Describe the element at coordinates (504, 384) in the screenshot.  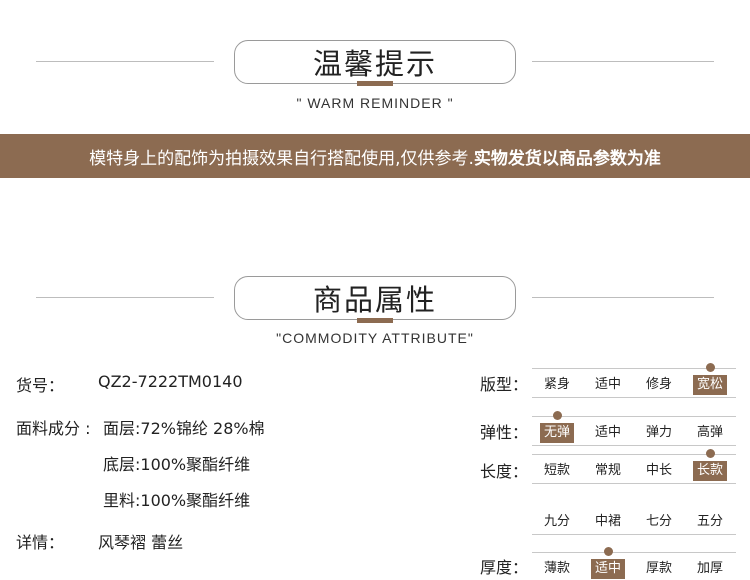
I see `fit-label: 版型：` at that location.